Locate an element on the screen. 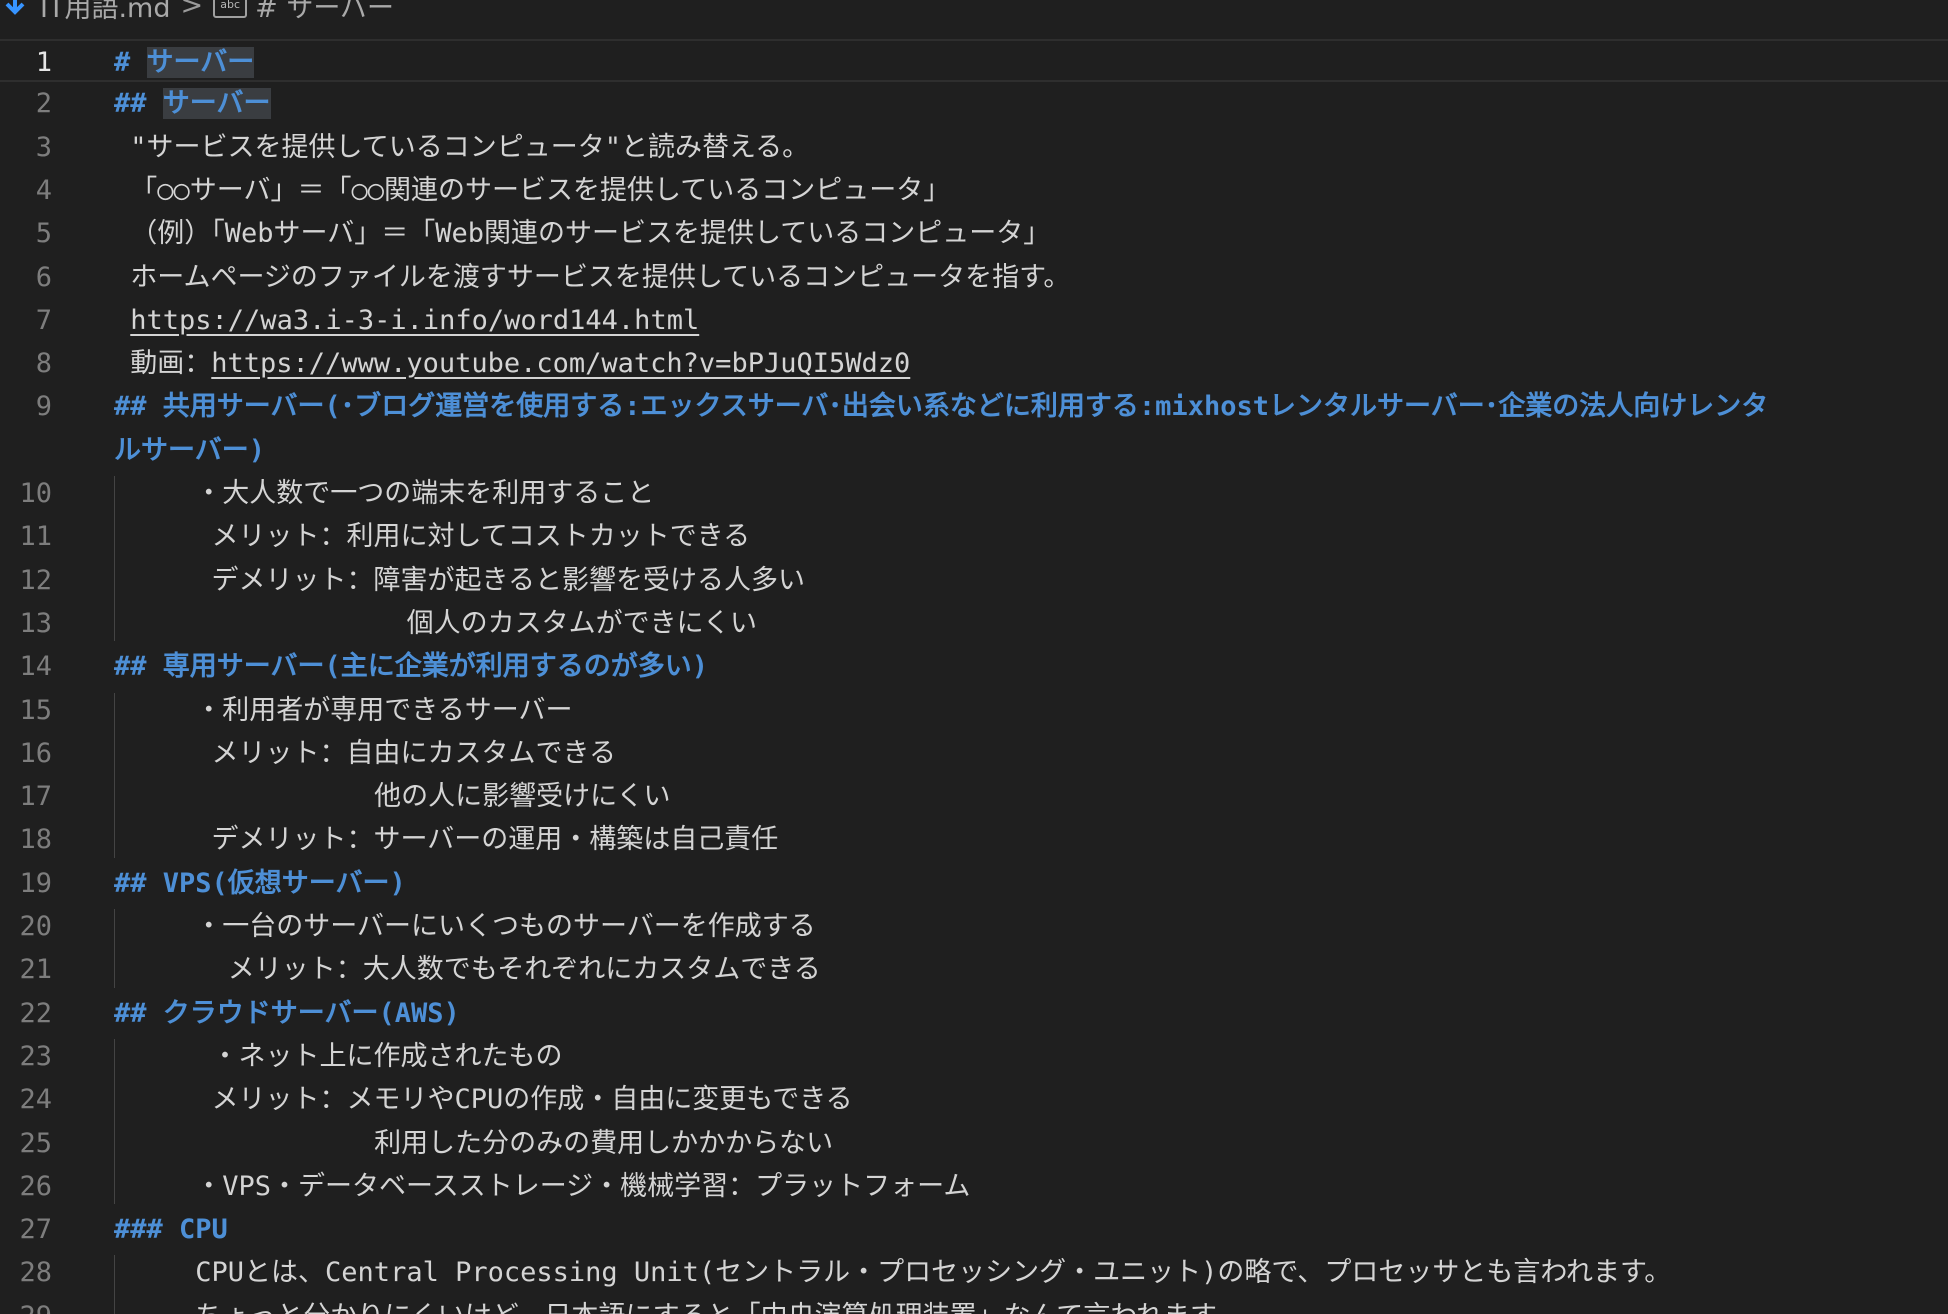 The width and height of the screenshot is (1948, 1314). line-text: ・利用者が専用できるサーバー is located at coordinates (343, 710).